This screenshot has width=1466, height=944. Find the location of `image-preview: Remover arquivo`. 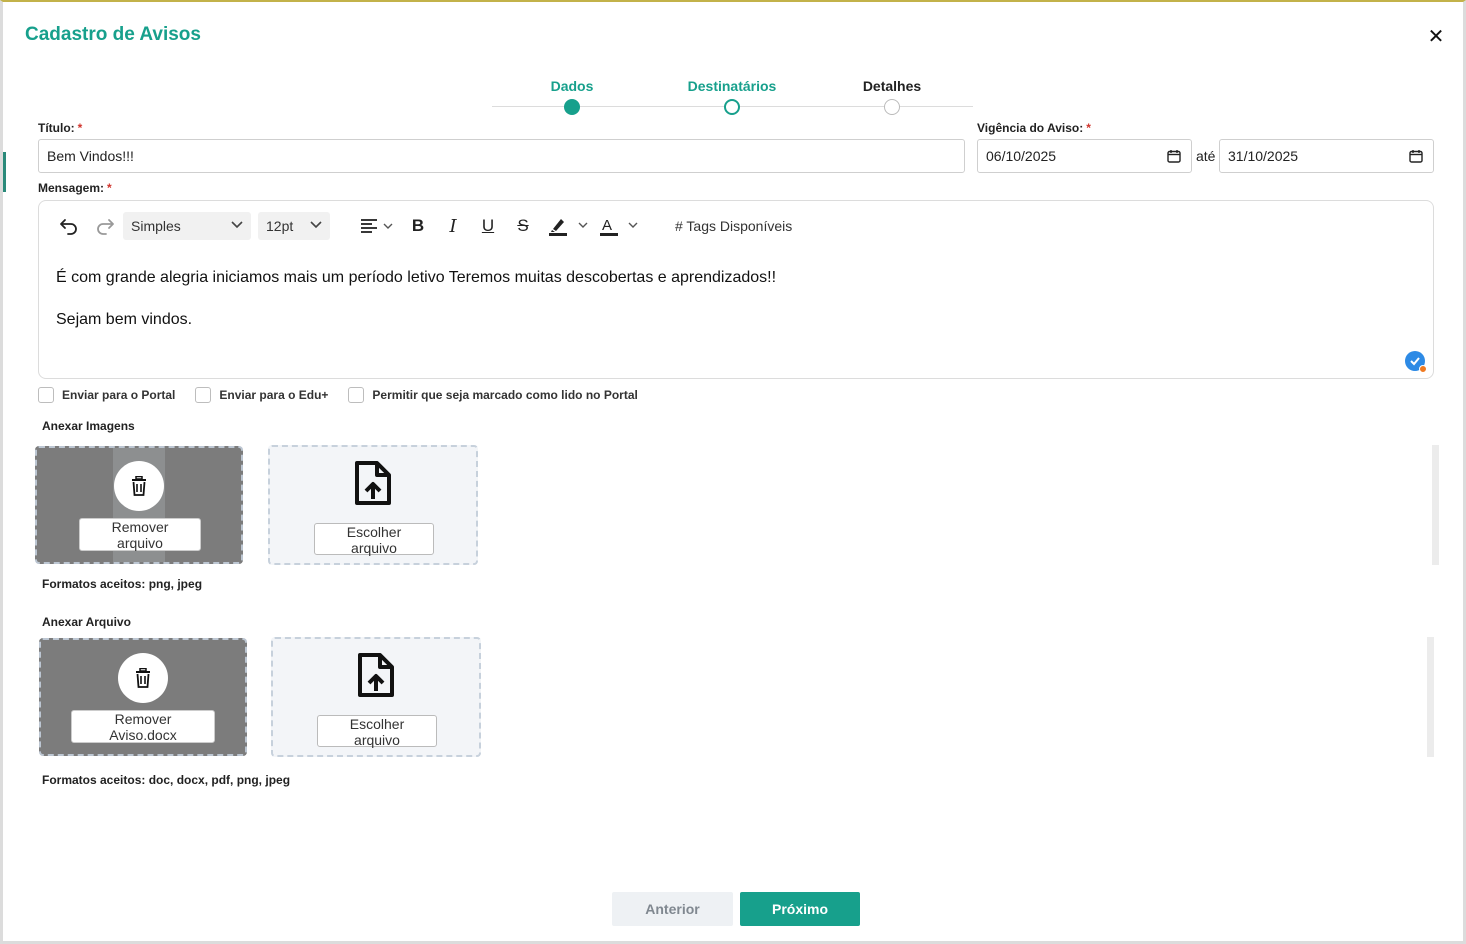

image-preview: Remover arquivo is located at coordinates (139, 505).